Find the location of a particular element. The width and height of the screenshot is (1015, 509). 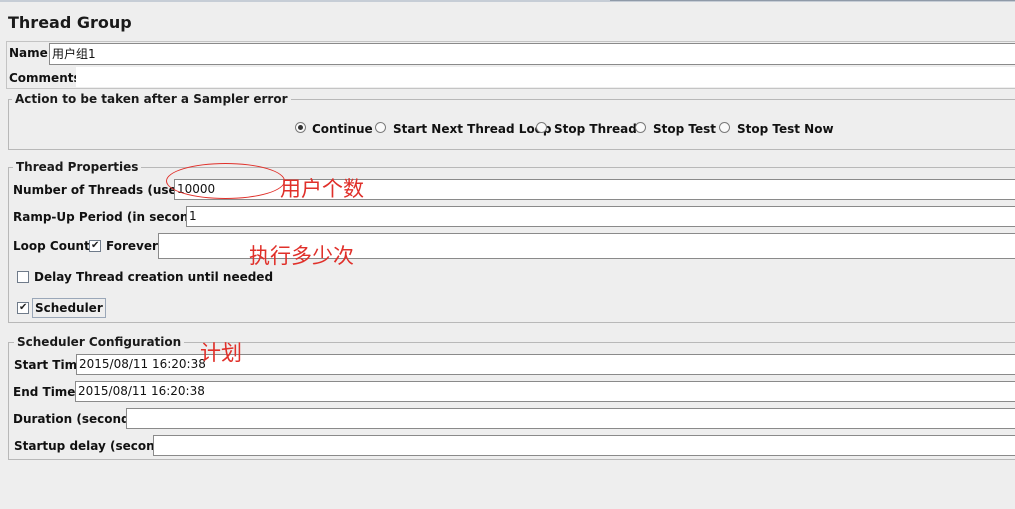

forever-checkbox is located at coordinates (95, 247).